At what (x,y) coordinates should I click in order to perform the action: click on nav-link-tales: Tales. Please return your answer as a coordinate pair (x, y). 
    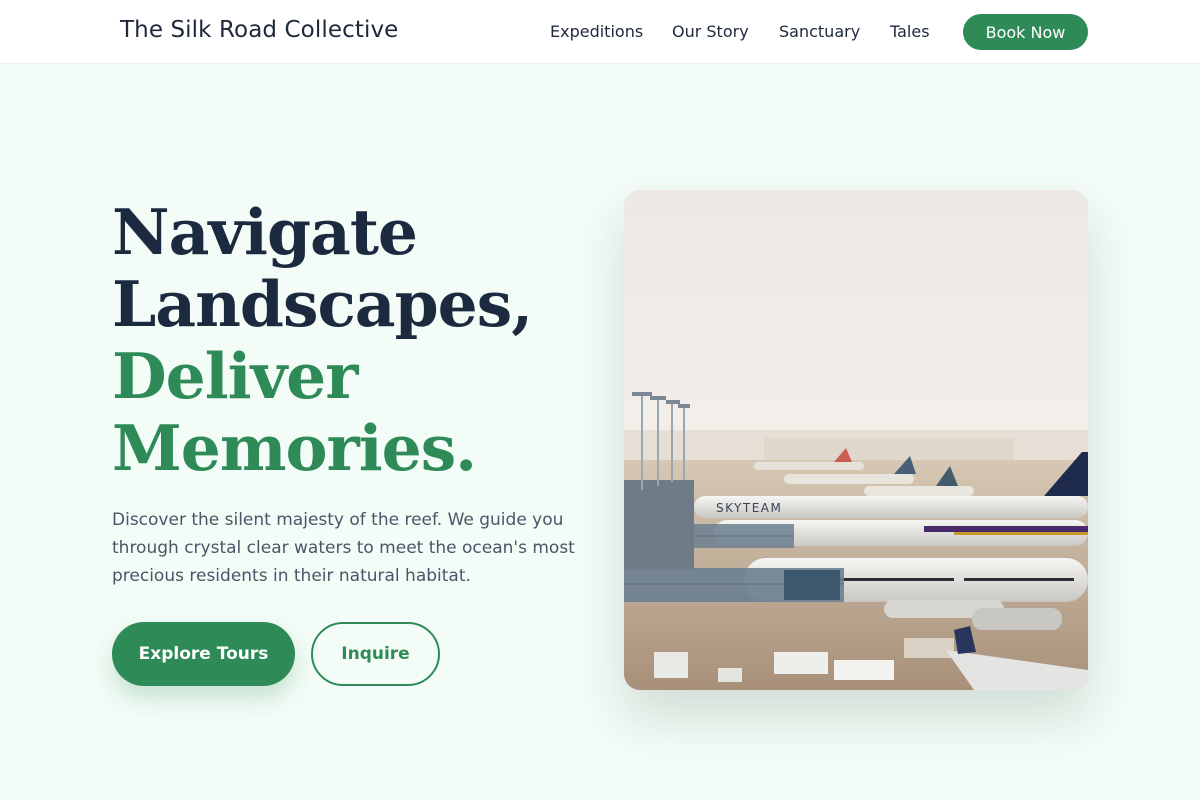
    Looking at the image, I should click on (910, 31).